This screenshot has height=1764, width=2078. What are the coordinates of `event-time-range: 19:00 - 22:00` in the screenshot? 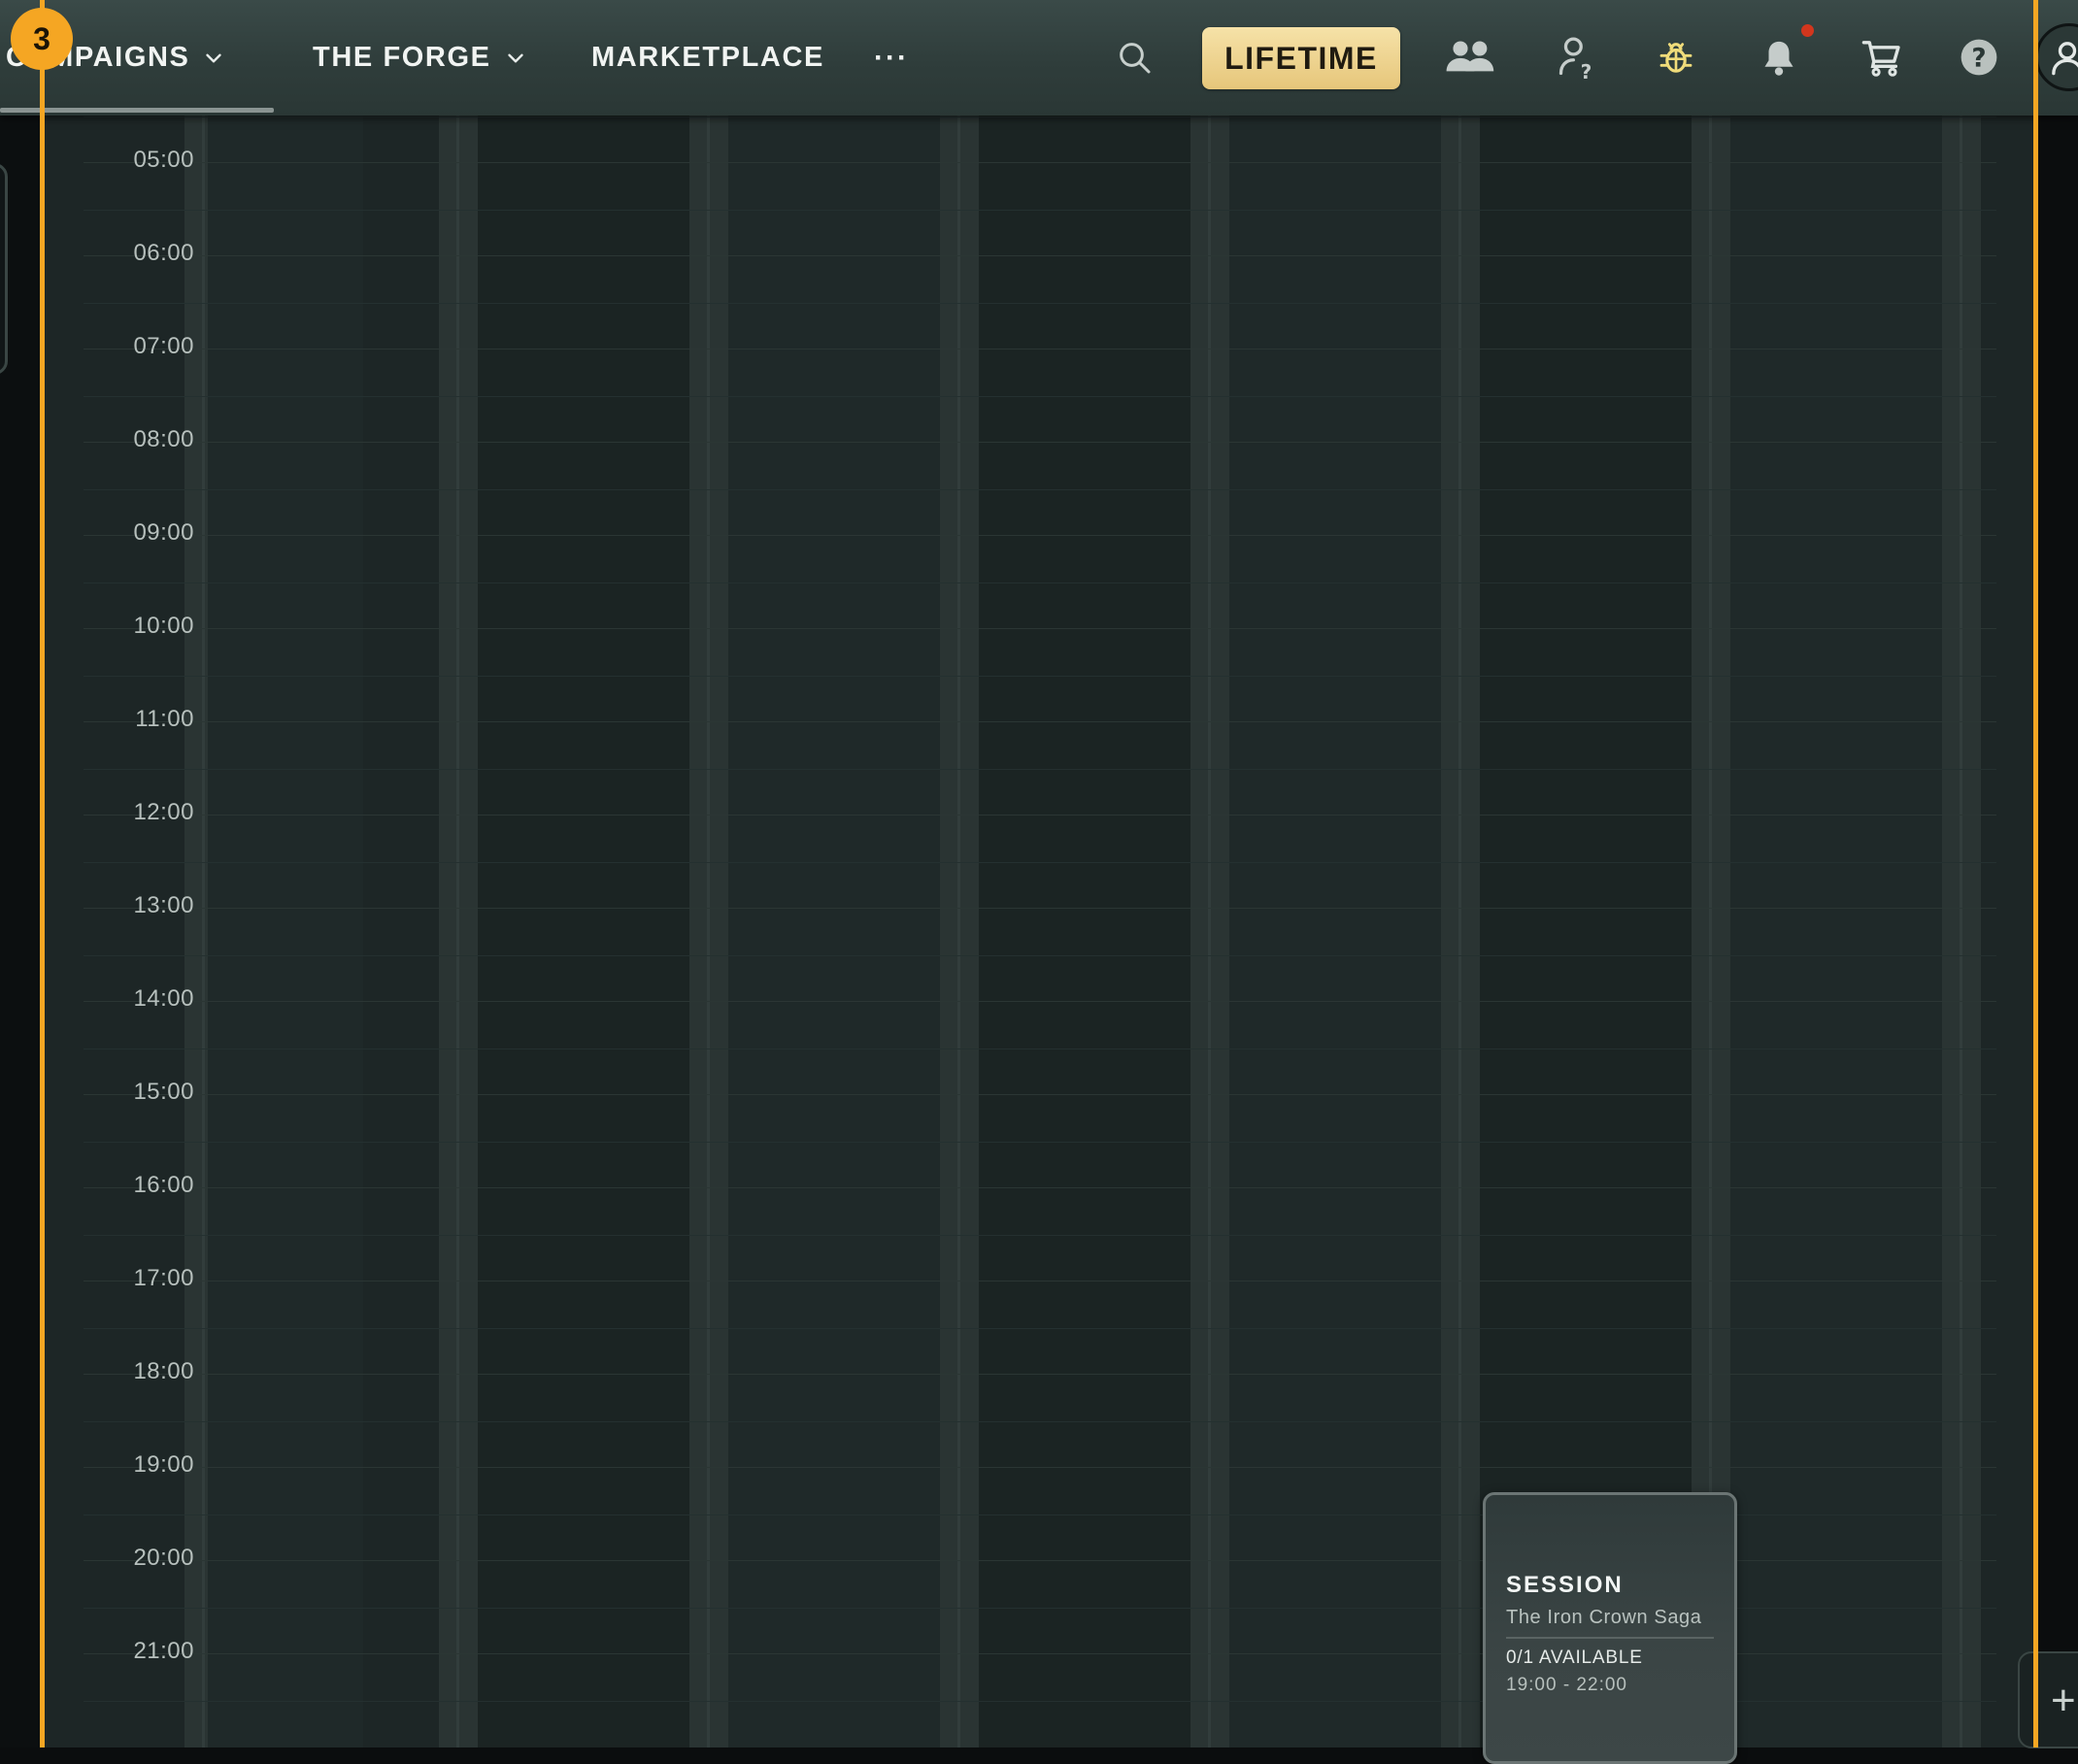 It's located at (1566, 1685).